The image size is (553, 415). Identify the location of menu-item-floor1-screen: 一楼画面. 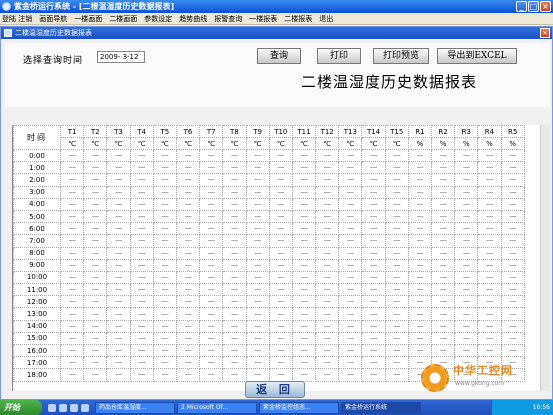
(88, 19).